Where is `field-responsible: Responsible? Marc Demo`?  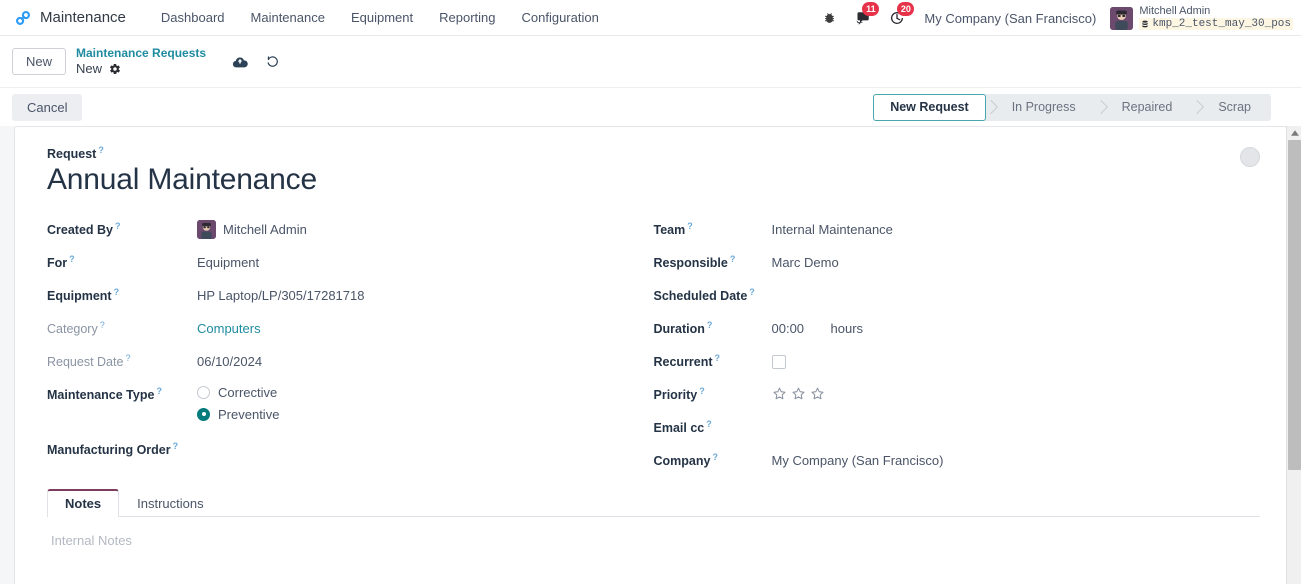 field-responsible: Responsible? Marc Demo is located at coordinates (957, 263).